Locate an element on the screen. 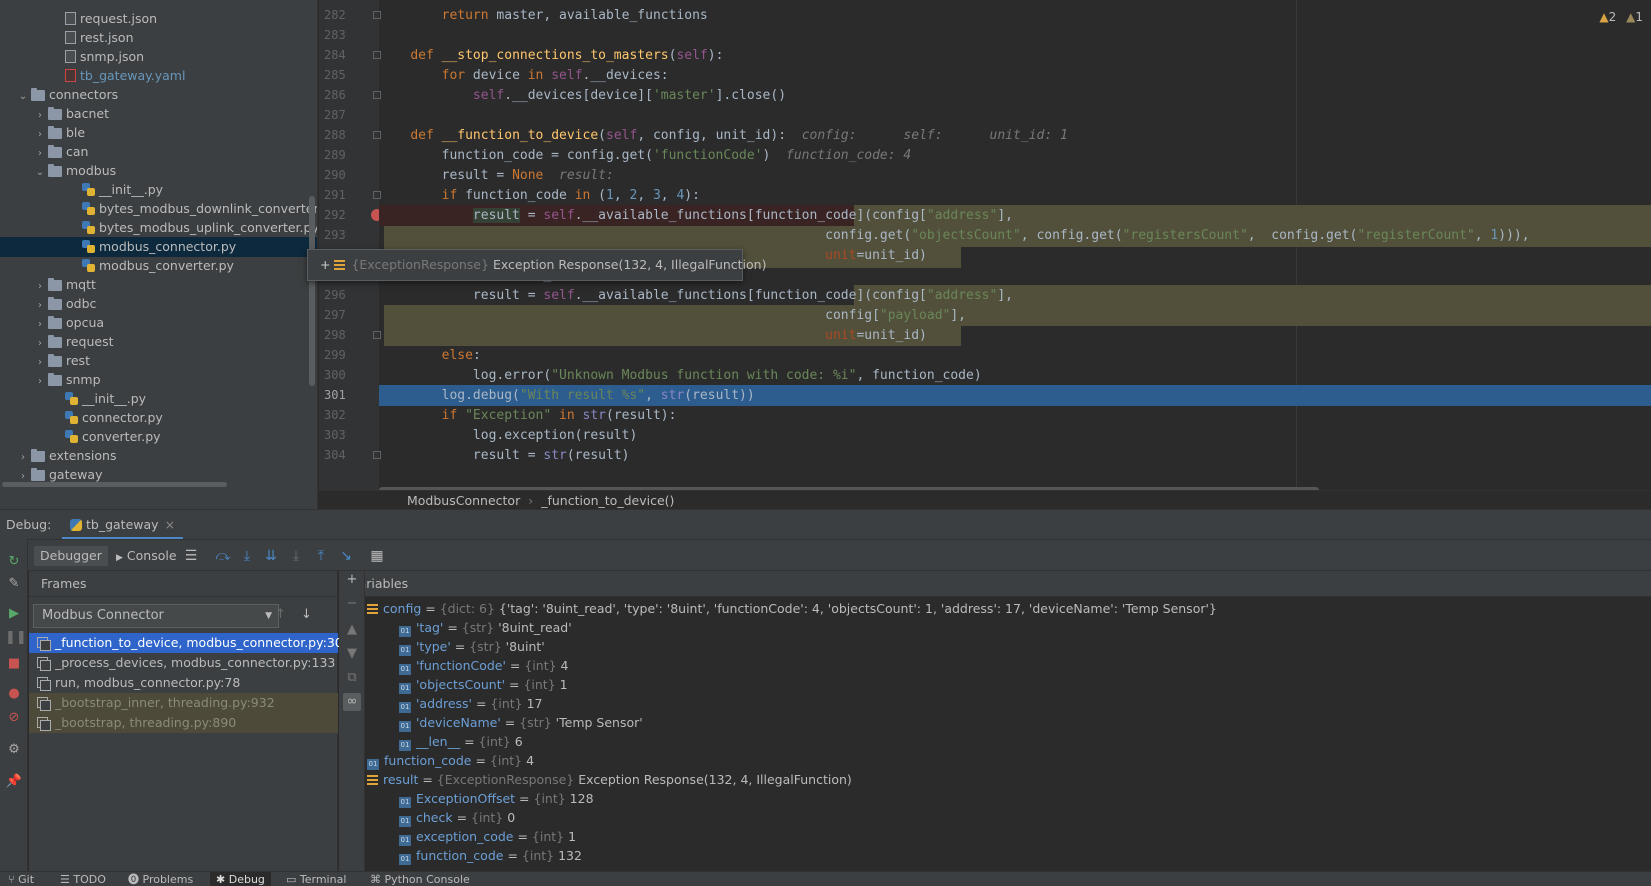 This screenshot has width=1651, height=886. tree-item: rest.json is located at coordinates (158, 38).